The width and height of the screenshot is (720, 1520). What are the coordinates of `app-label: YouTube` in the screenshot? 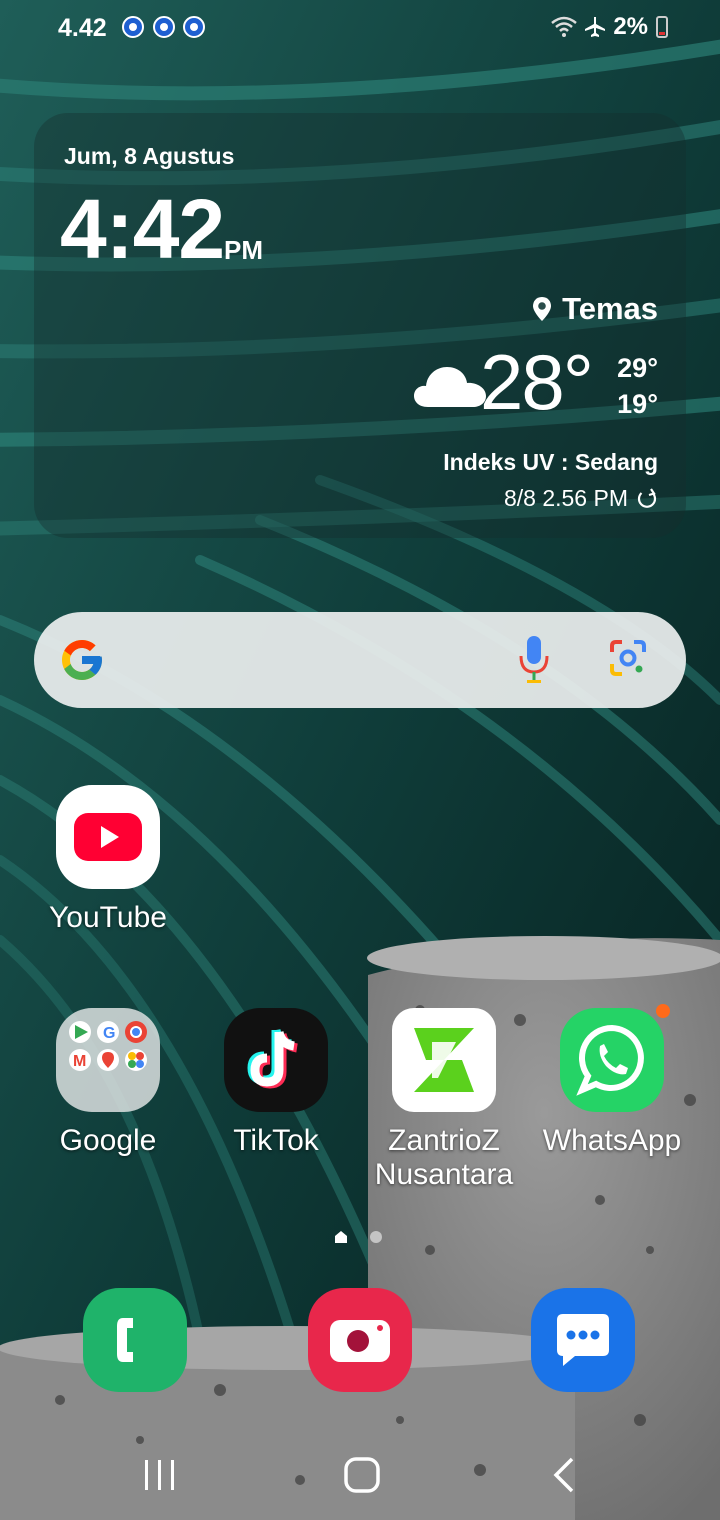 It's located at (108, 917).